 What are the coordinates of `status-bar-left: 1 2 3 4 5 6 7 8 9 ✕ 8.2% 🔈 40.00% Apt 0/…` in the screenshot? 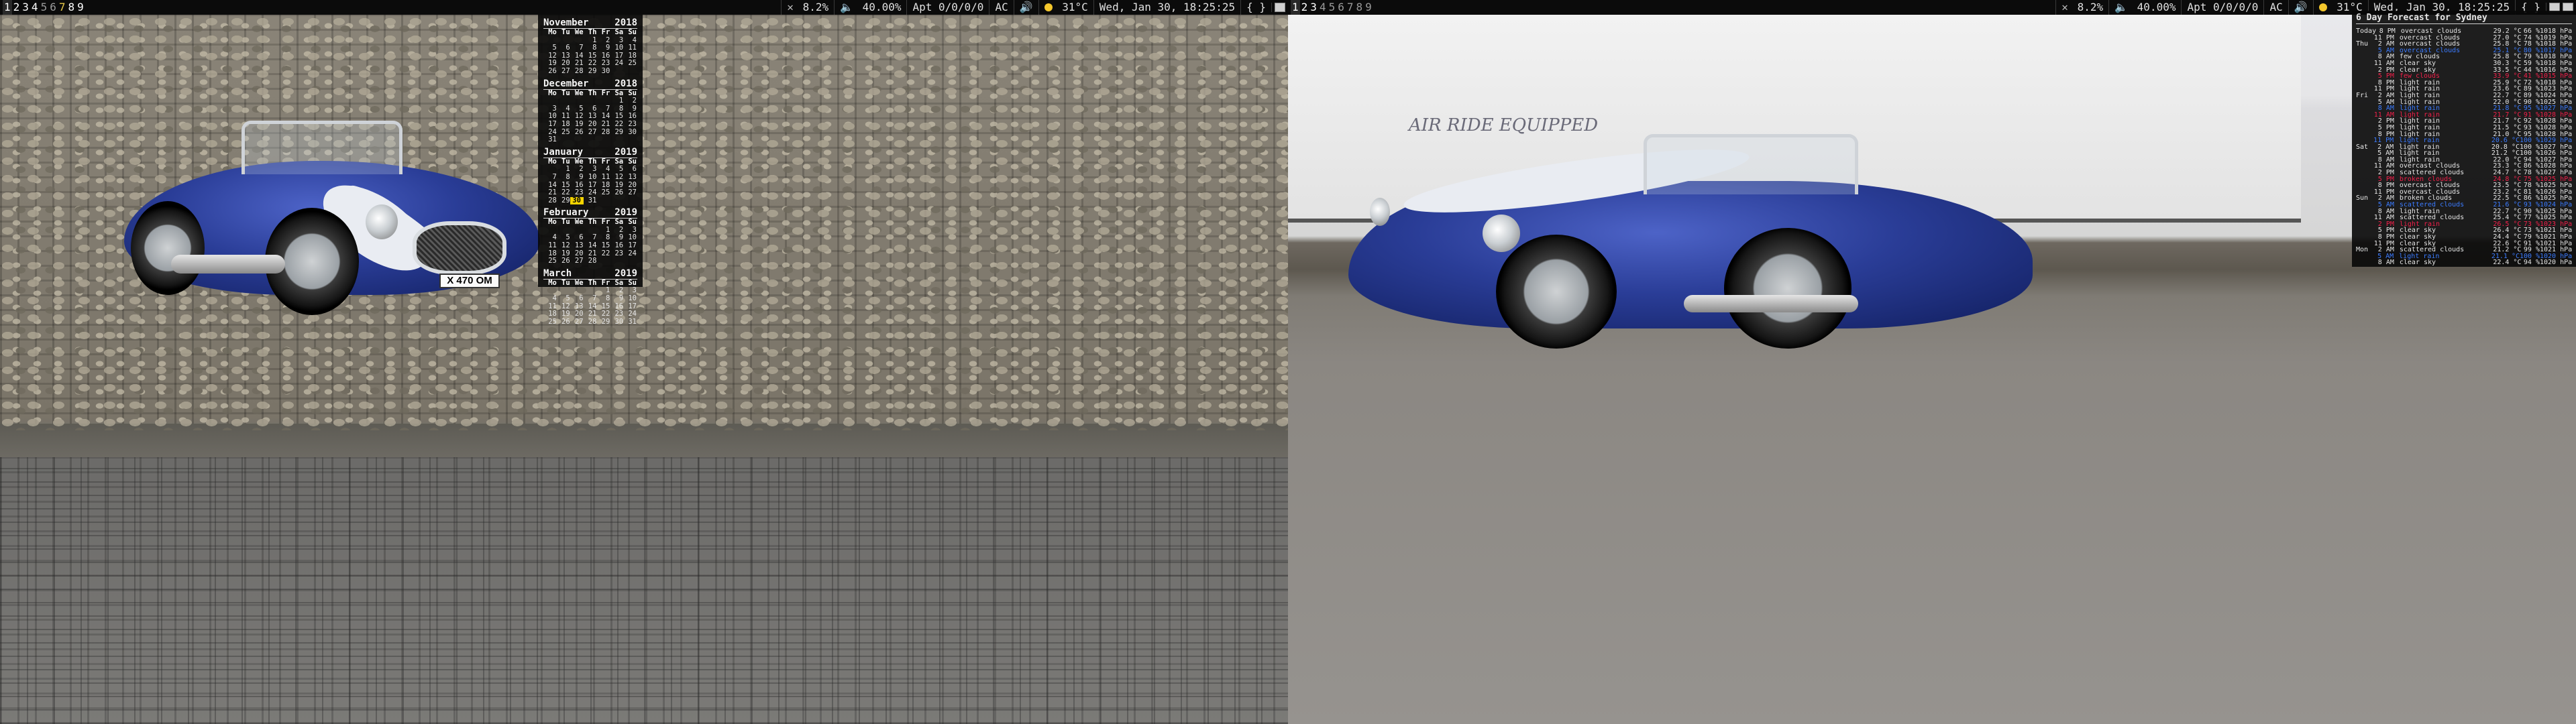 It's located at (644, 7).